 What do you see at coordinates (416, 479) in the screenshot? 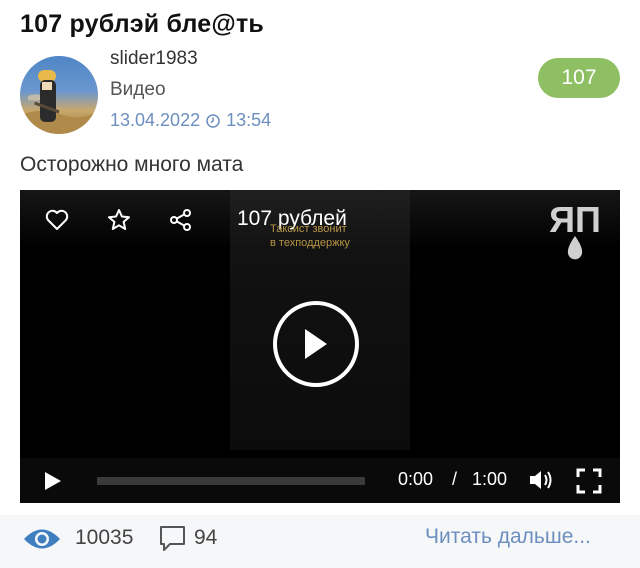
I see `current-time: 0:00` at bounding box center [416, 479].